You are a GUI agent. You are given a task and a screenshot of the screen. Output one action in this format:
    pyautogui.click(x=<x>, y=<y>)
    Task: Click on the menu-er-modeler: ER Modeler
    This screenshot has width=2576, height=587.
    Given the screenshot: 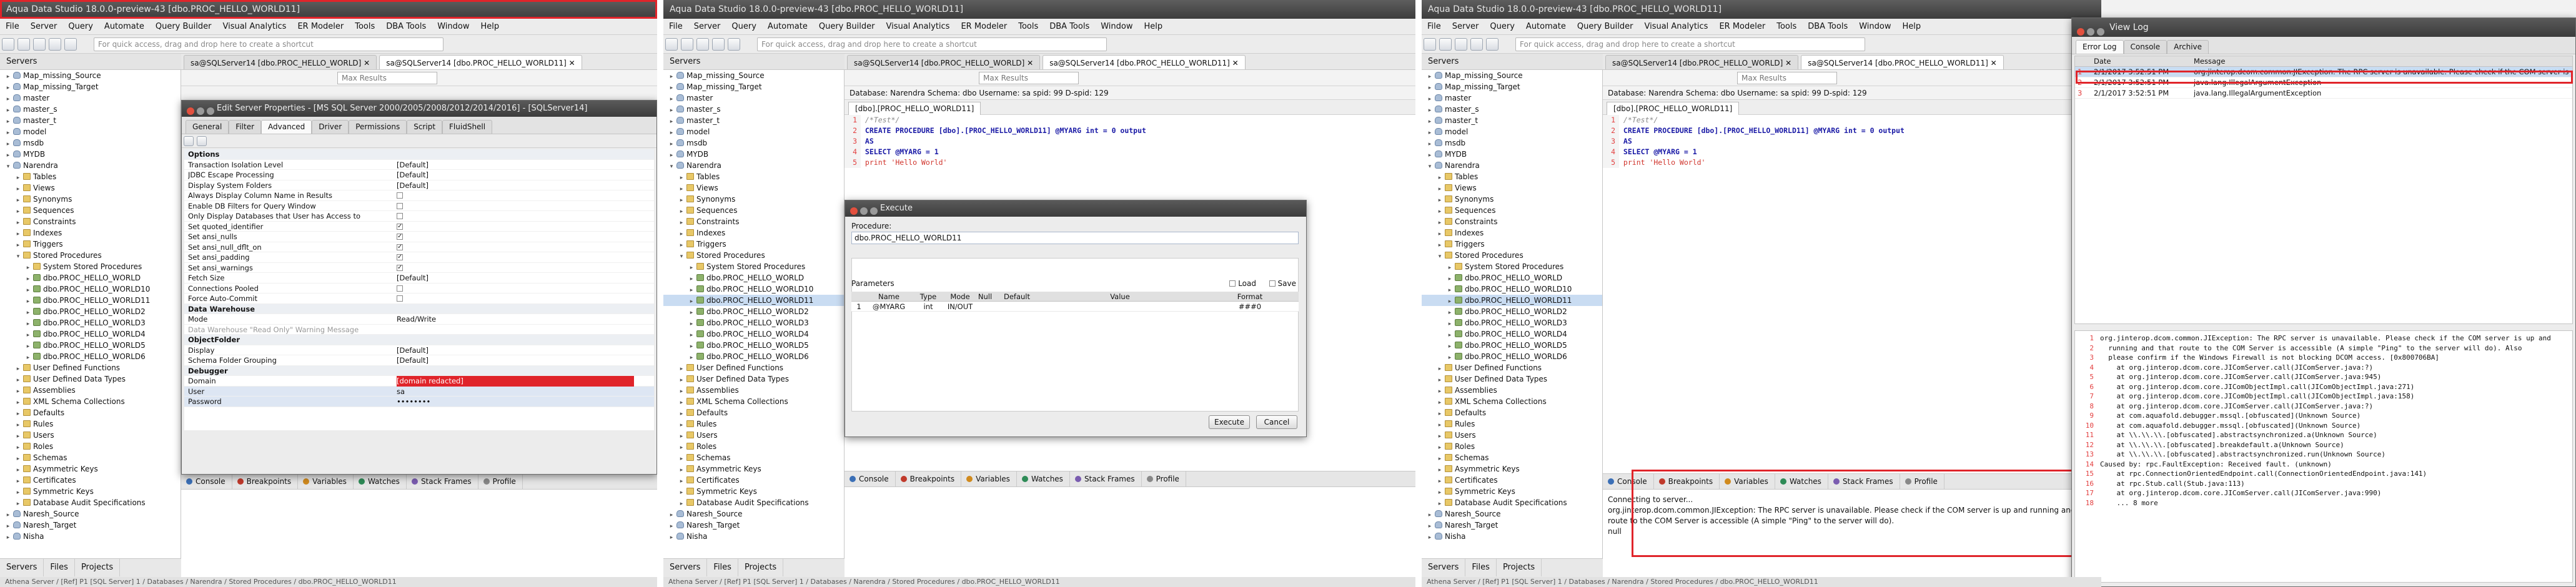 What is the action you would take?
    pyautogui.click(x=320, y=26)
    